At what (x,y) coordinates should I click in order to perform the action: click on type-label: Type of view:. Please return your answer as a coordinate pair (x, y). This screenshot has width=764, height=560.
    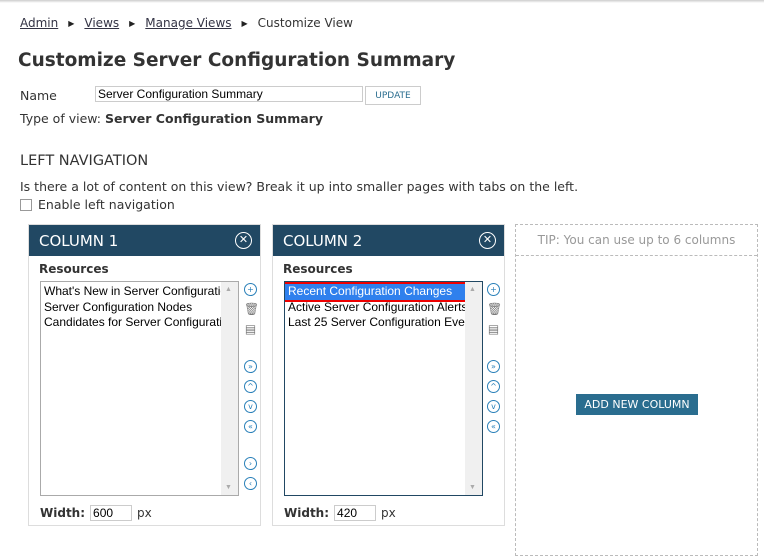
    Looking at the image, I should click on (61, 118).